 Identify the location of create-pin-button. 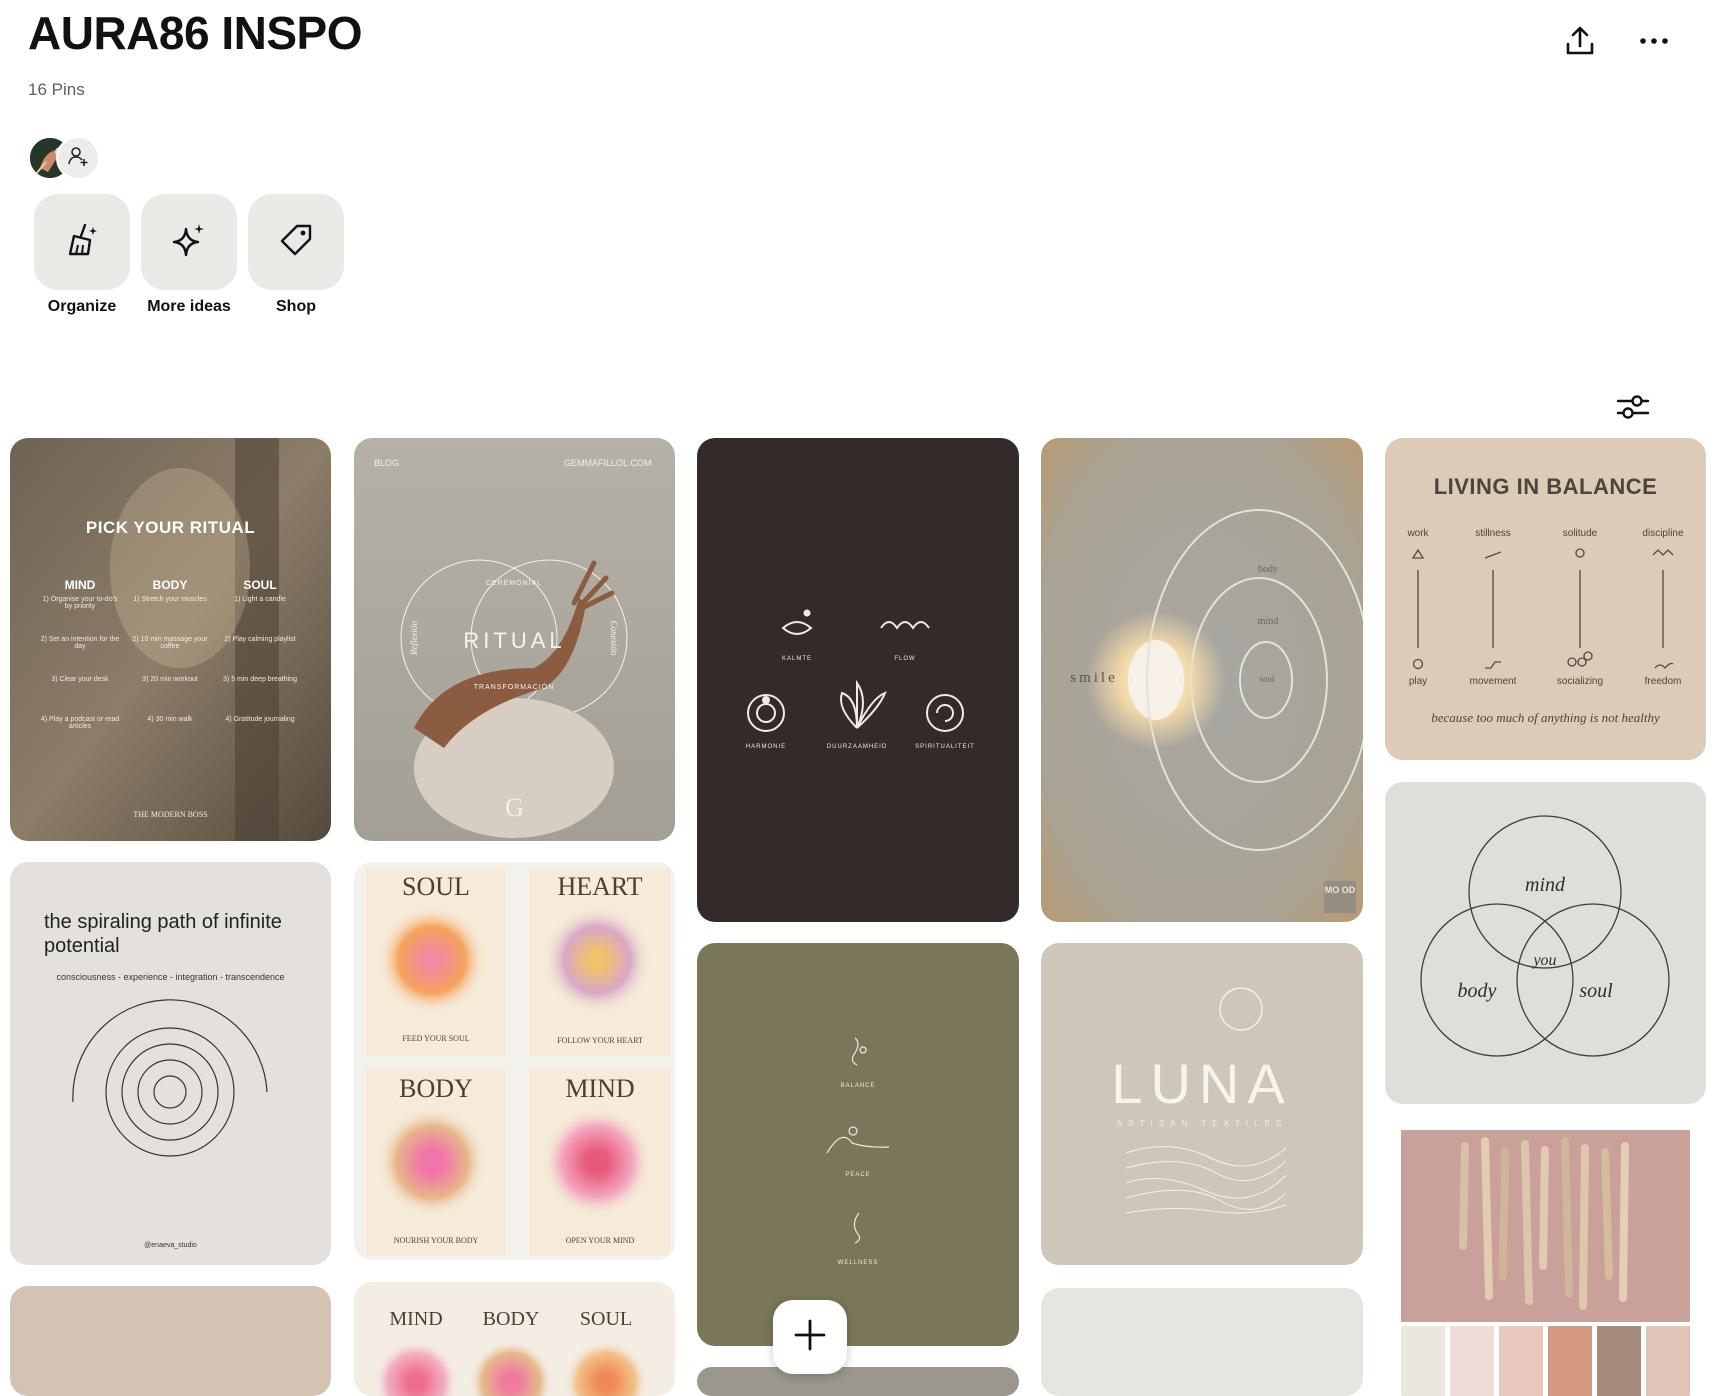
(810, 1337).